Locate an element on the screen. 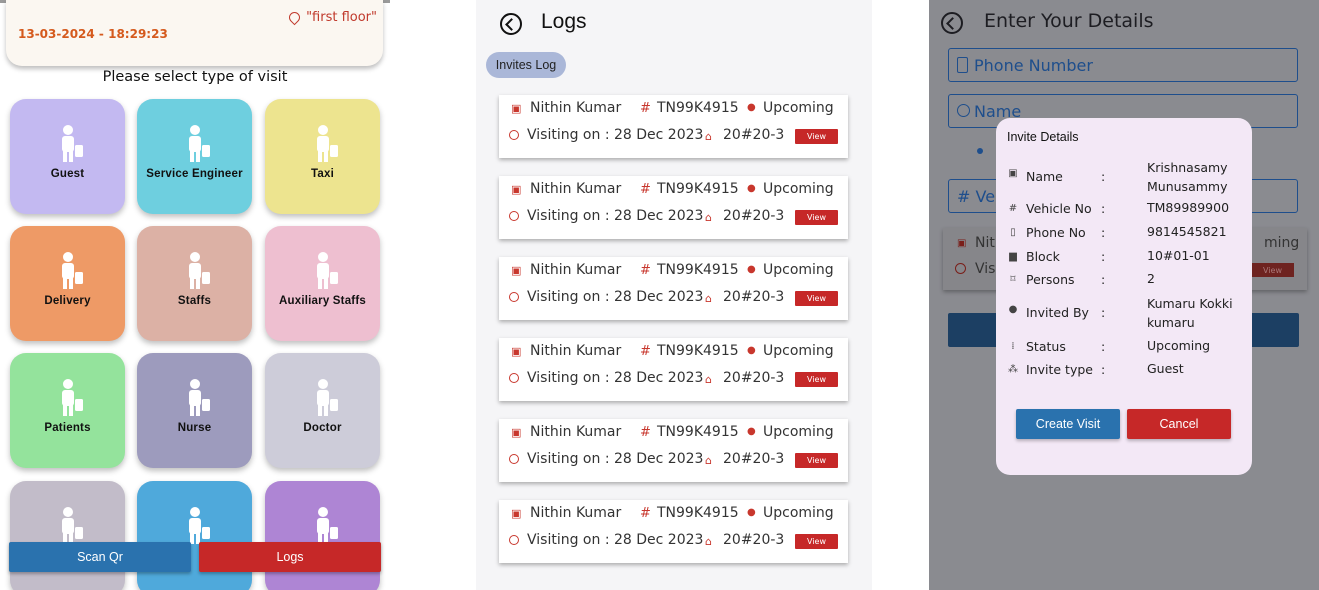 This screenshot has height=590, width=1319. visit-type-tile: Taxi is located at coordinates (322, 156).